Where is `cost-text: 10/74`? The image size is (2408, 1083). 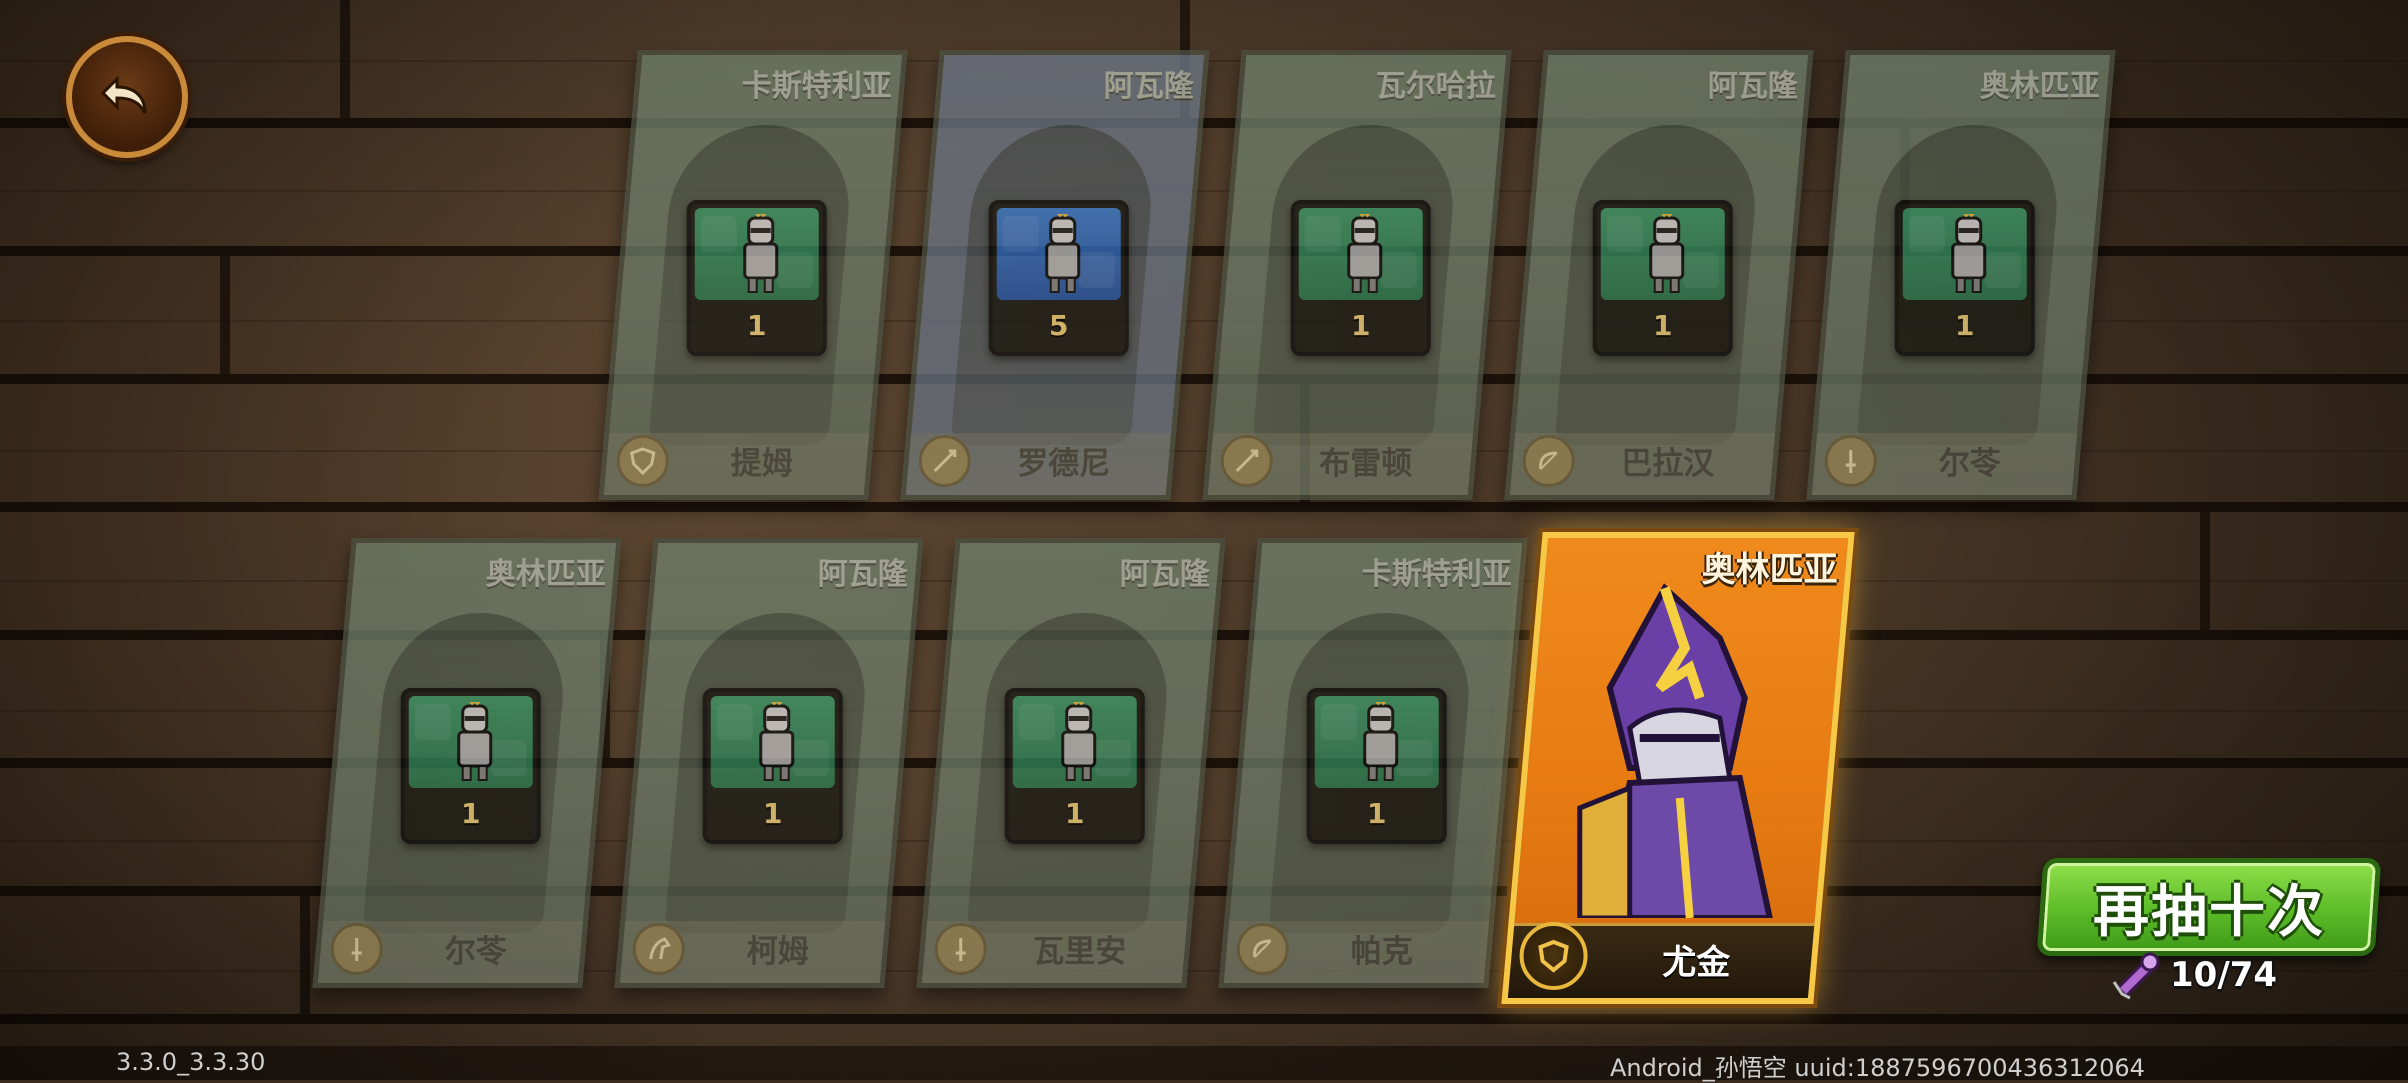
cost-text: 10/74 is located at coordinates (2224, 975).